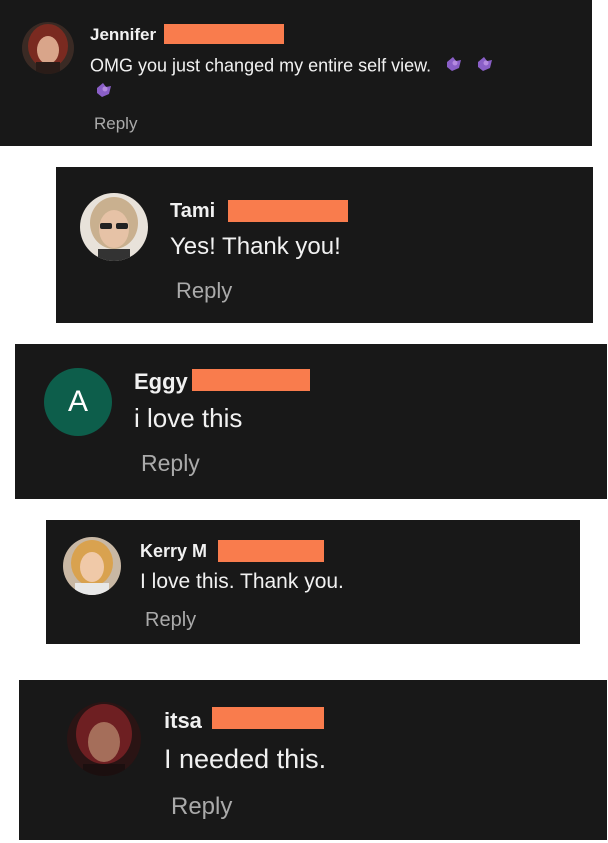 The height and width of the screenshot is (843, 608). I want to click on comment-text: I needed this., so click(245, 759).